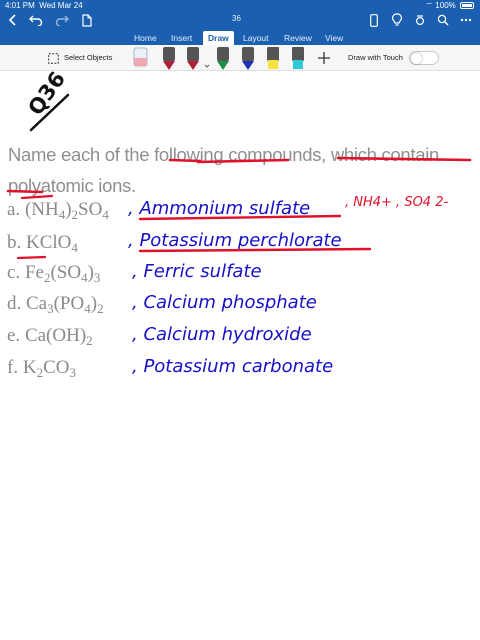  I want to click on file-icon, so click(87, 20).